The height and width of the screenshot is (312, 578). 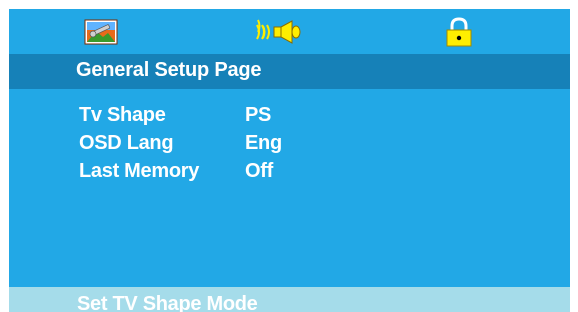 I want to click on setting-value: Eng, so click(x=263, y=143).